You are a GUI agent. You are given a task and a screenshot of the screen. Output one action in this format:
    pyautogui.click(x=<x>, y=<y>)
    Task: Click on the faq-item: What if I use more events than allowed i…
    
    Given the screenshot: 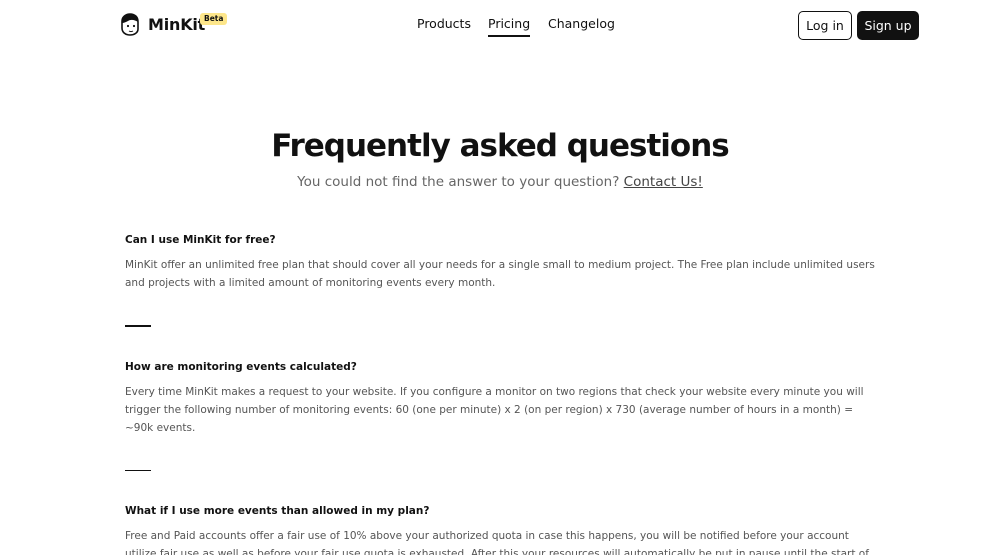 What is the action you would take?
    pyautogui.click(x=501, y=529)
    